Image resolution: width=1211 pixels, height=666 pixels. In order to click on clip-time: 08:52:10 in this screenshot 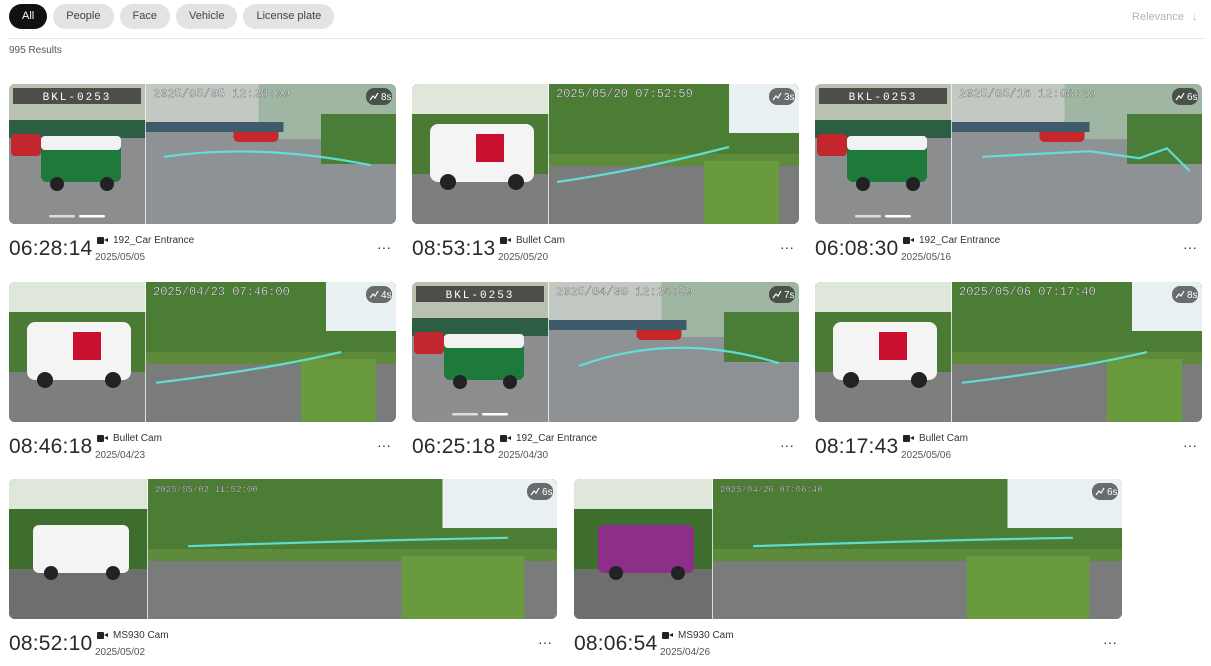, I will do `click(51, 643)`.